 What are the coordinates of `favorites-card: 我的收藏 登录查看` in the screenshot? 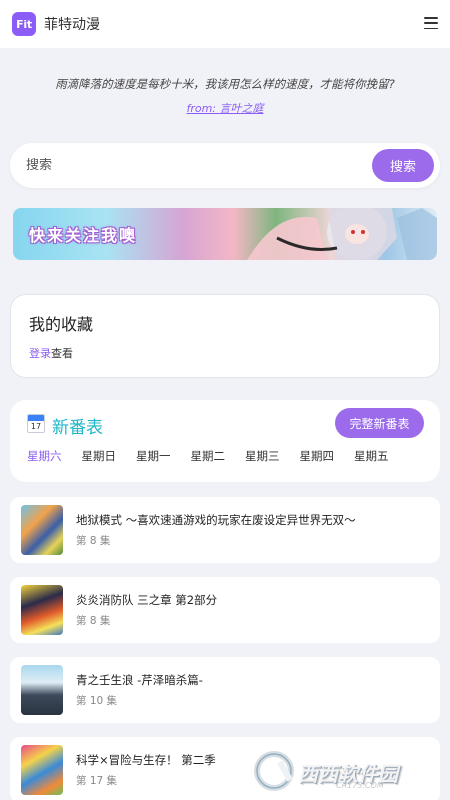 It's located at (225, 336).